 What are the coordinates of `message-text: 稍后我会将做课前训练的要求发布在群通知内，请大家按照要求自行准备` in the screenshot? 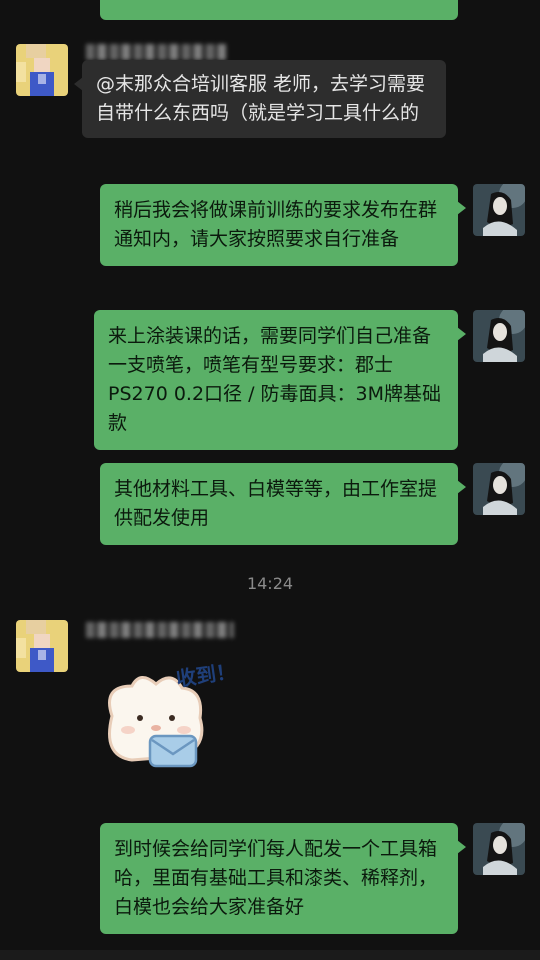 It's located at (276, 224).